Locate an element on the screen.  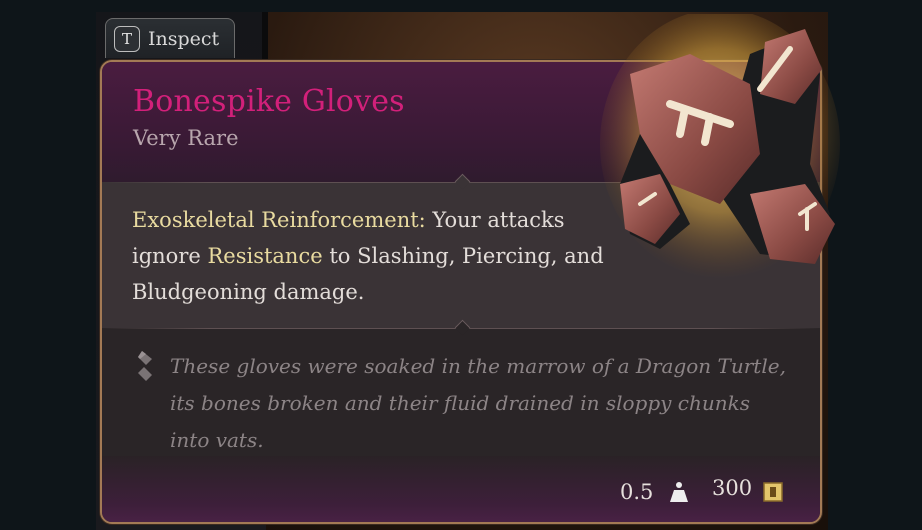
inspect-key: T is located at coordinates (127, 38).